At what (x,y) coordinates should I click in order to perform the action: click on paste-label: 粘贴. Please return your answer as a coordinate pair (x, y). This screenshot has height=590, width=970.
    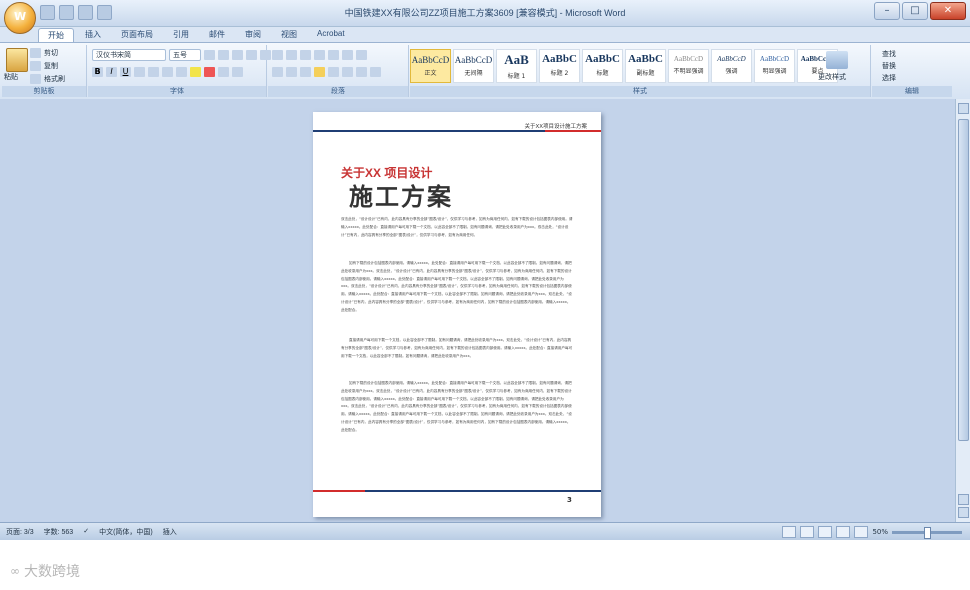
    Looking at the image, I should click on (11, 77).